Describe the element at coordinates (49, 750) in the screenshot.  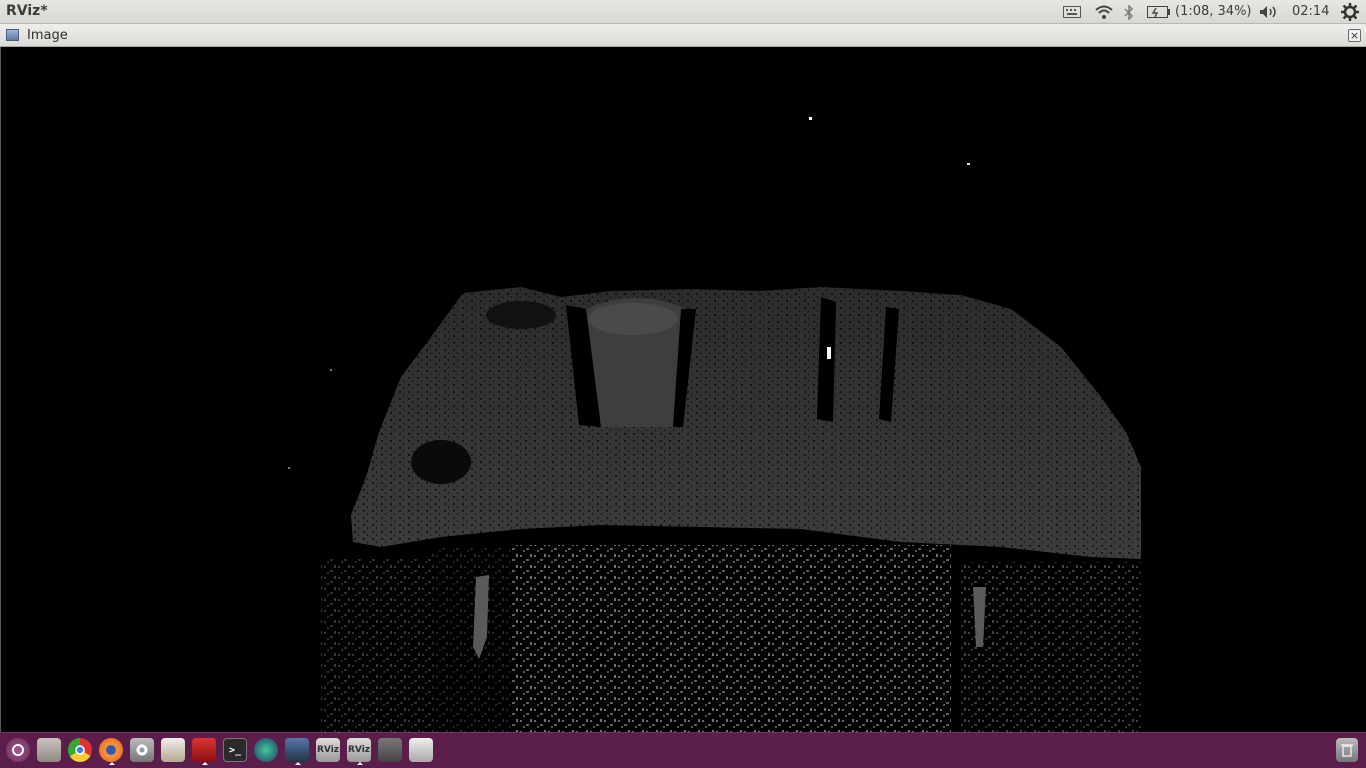
I see `files-icon` at that location.